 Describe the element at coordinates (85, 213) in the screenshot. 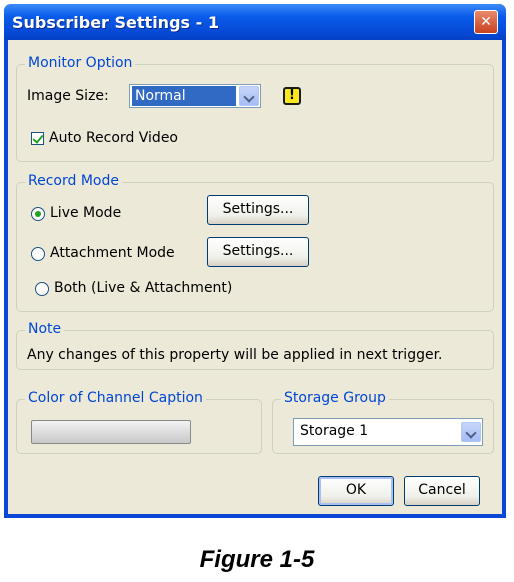

I see `live-mode-label: Live Mode` at that location.